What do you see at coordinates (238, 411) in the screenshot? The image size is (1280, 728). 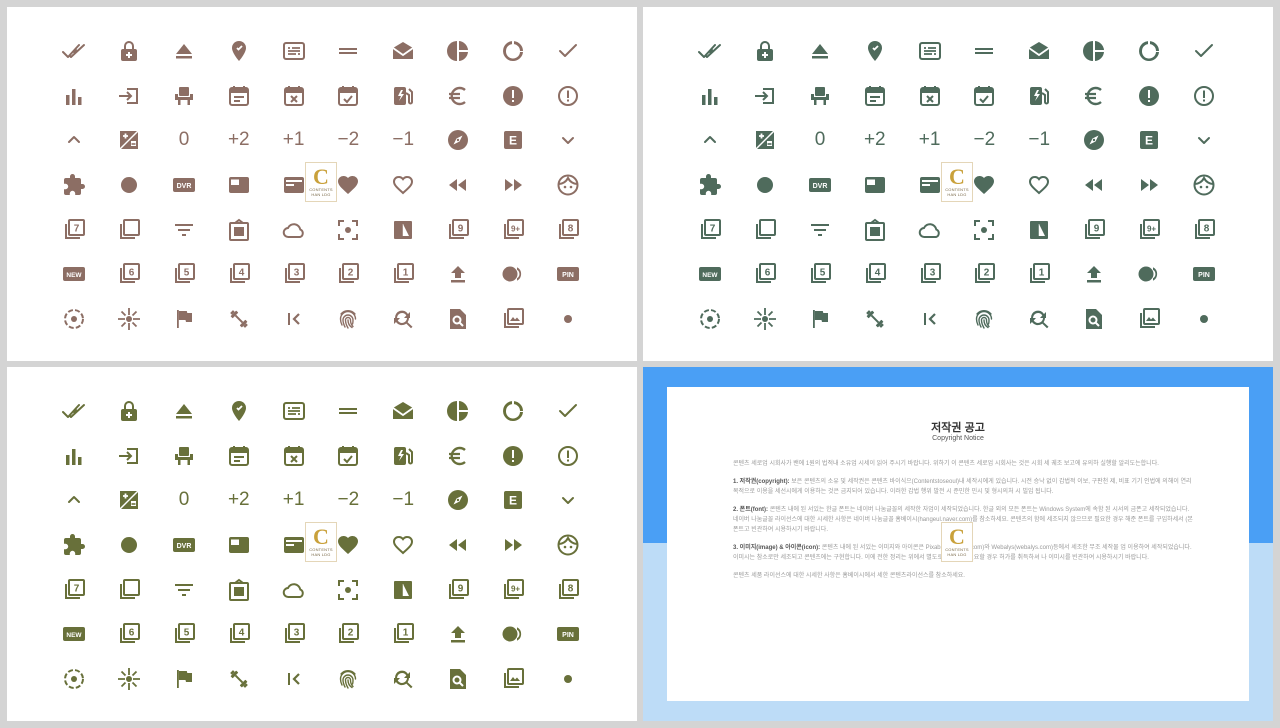 I see `location-icon` at bounding box center [238, 411].